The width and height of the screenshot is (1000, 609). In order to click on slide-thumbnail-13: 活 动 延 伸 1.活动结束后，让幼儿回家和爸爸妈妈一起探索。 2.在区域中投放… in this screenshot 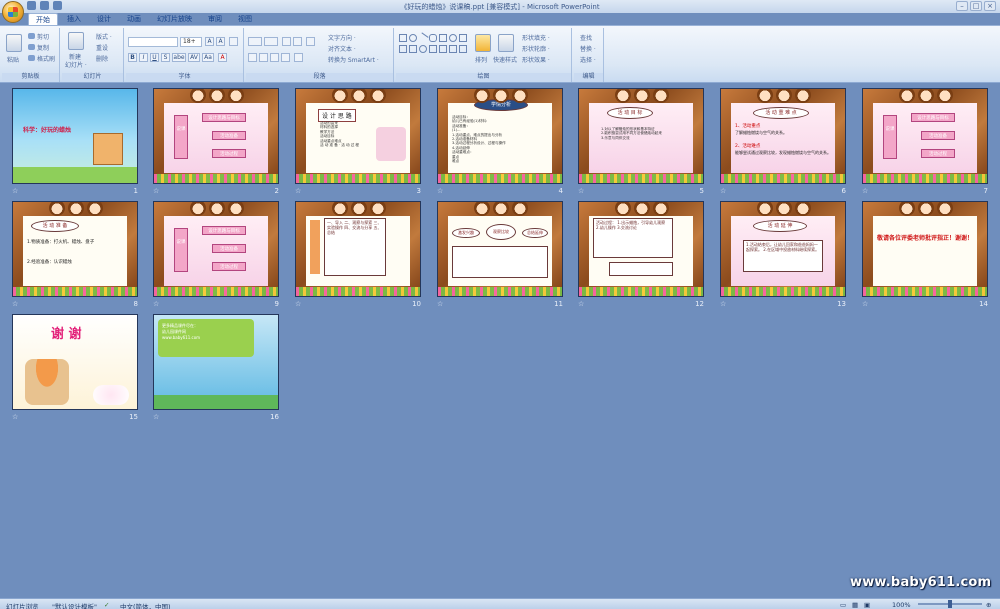, I will do `click(783, 254)`.